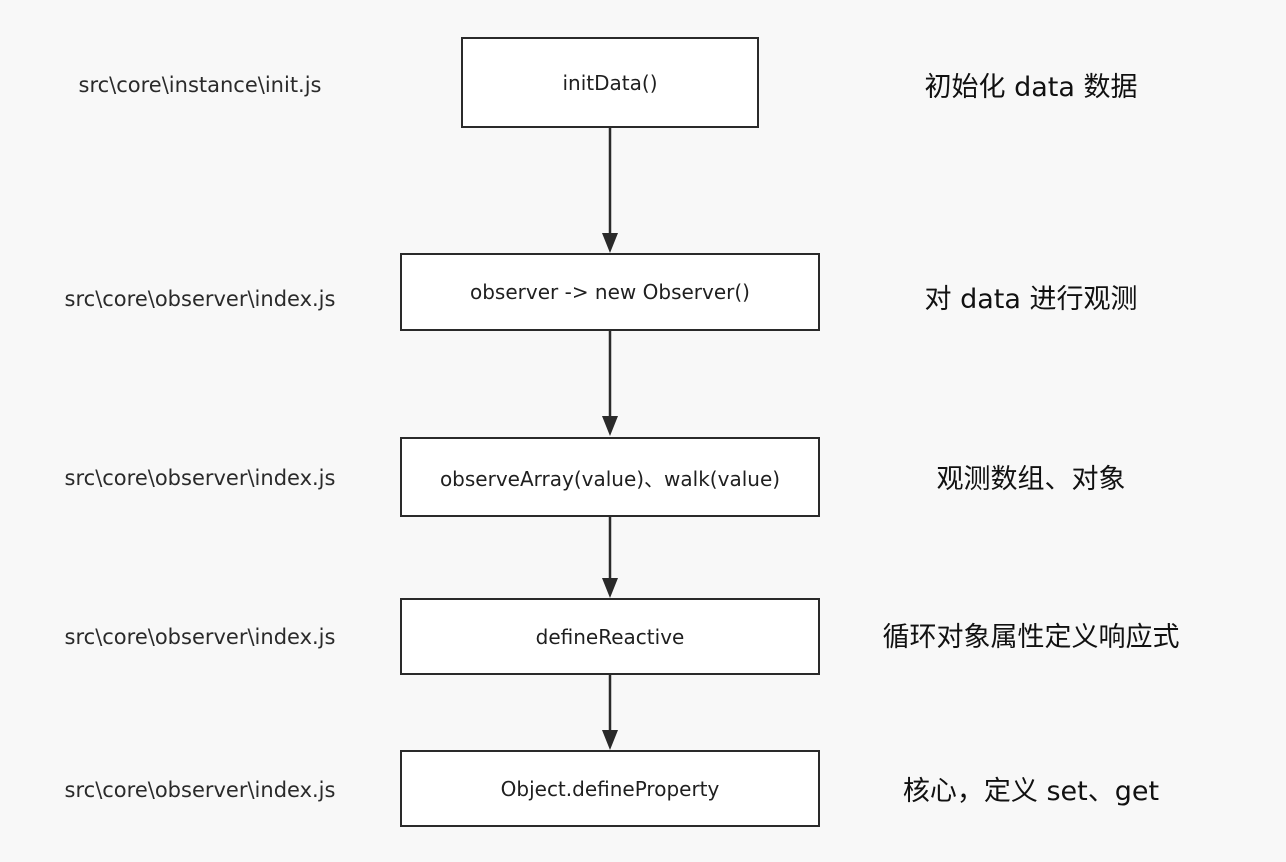  I want to click on step-label-4: defineReactive, so click(610, 636).